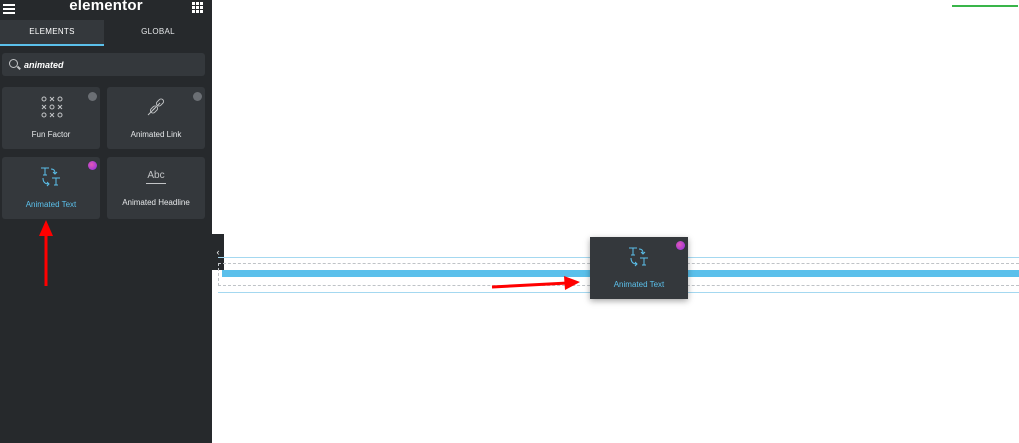 The width and height of the screenshot is (1019, 443). I want to click on tab-global: GLOBAL, so click(158, 33).